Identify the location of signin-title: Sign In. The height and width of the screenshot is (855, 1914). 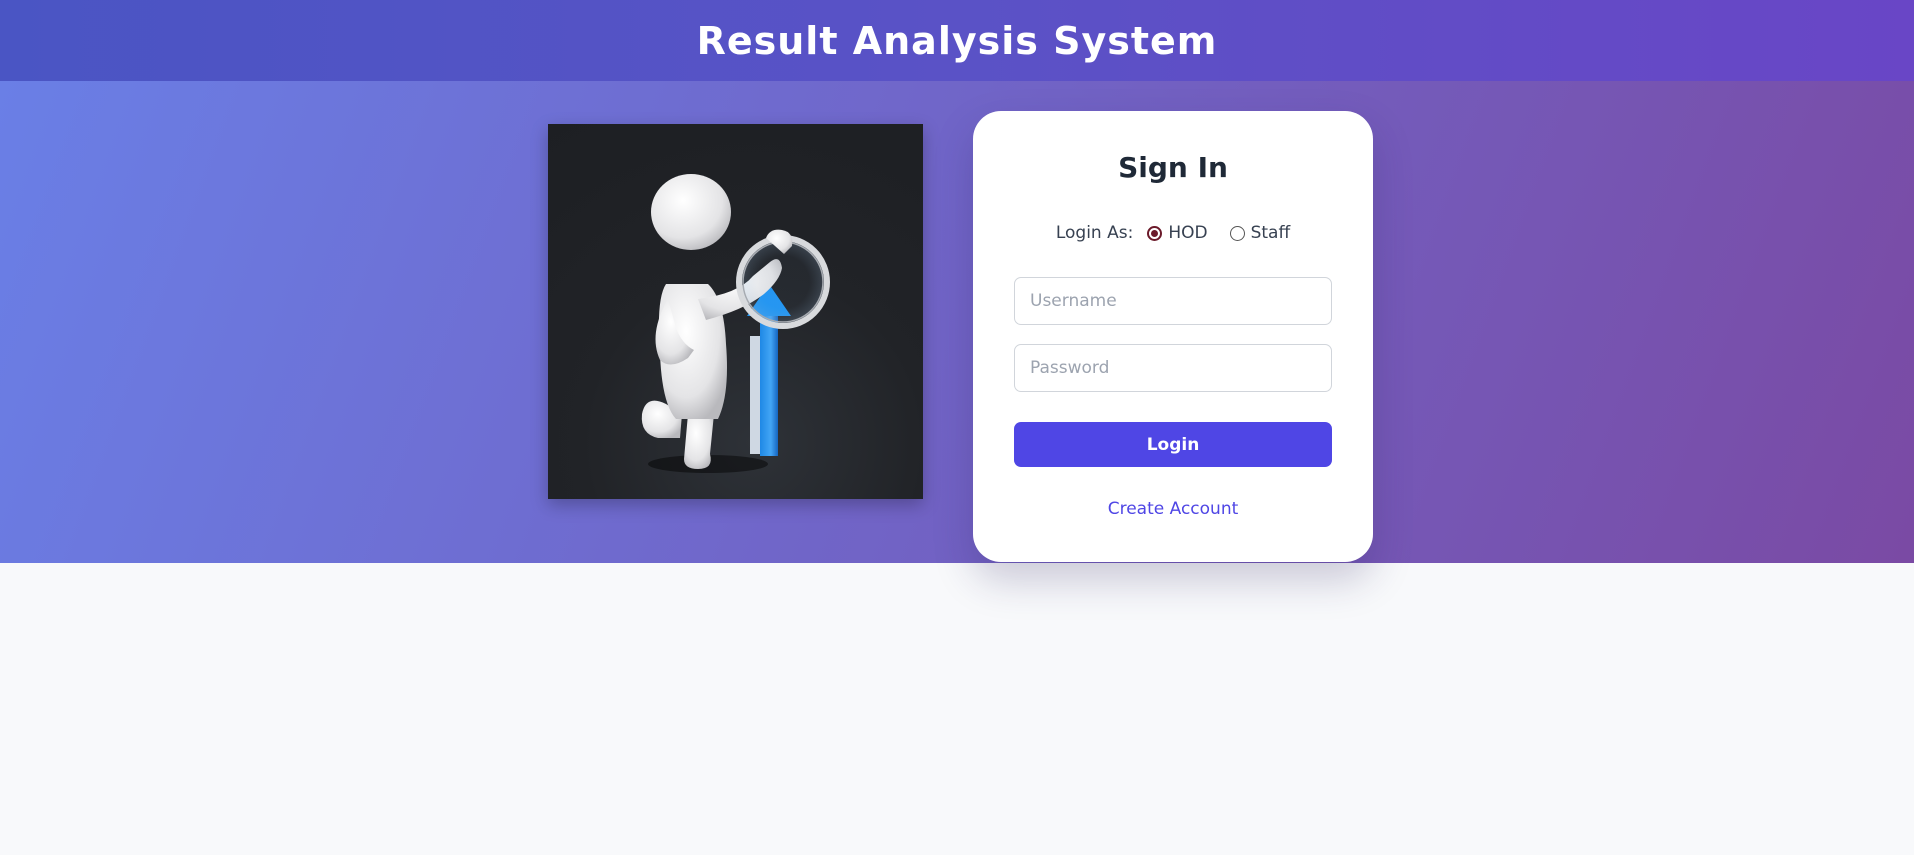
(1173, 167).